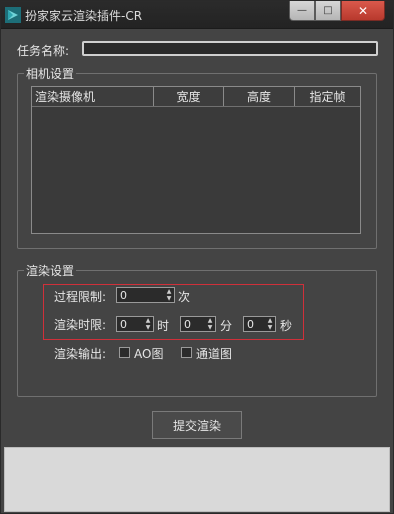  I want to click on maximize-button: □, so click(328, 11).